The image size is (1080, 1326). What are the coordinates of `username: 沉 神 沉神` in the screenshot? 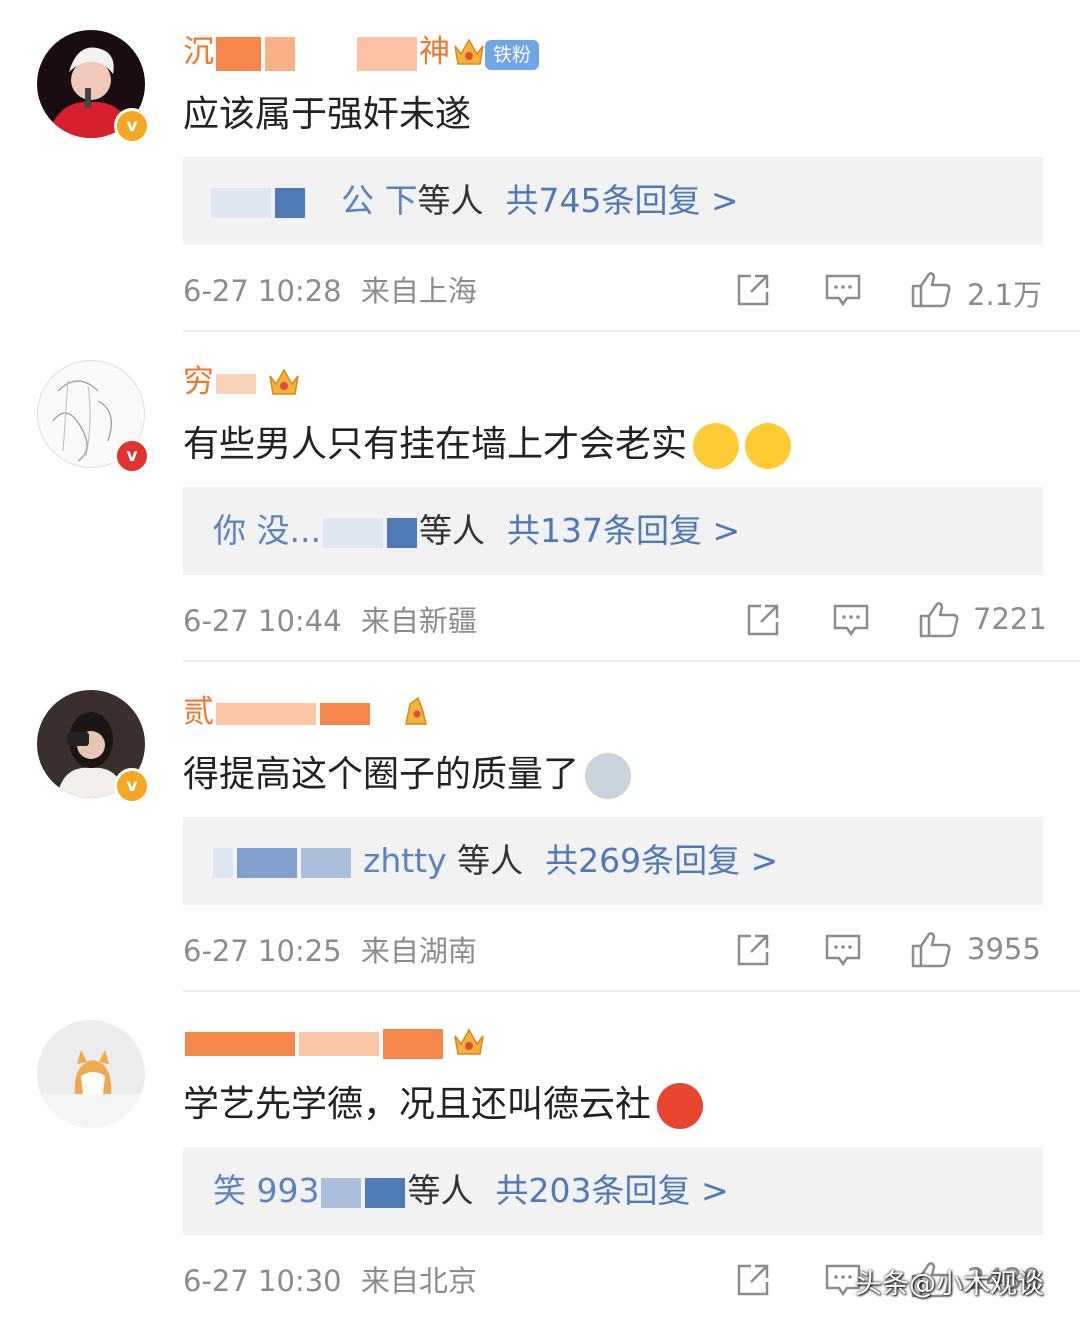 It's located at (316, 52).